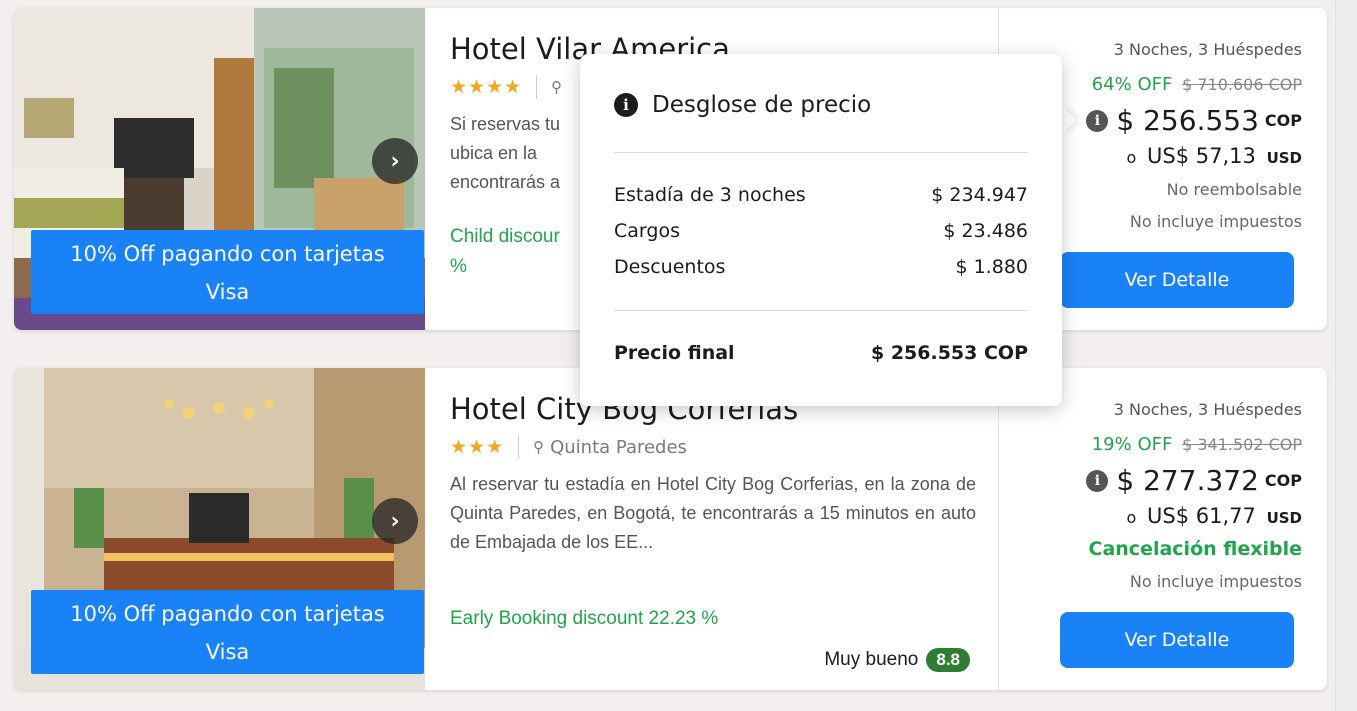 Image resolution: width=1357 pixels, height=711 pixels. I want to click on star-rating: ★★★★, so click(486, 87).